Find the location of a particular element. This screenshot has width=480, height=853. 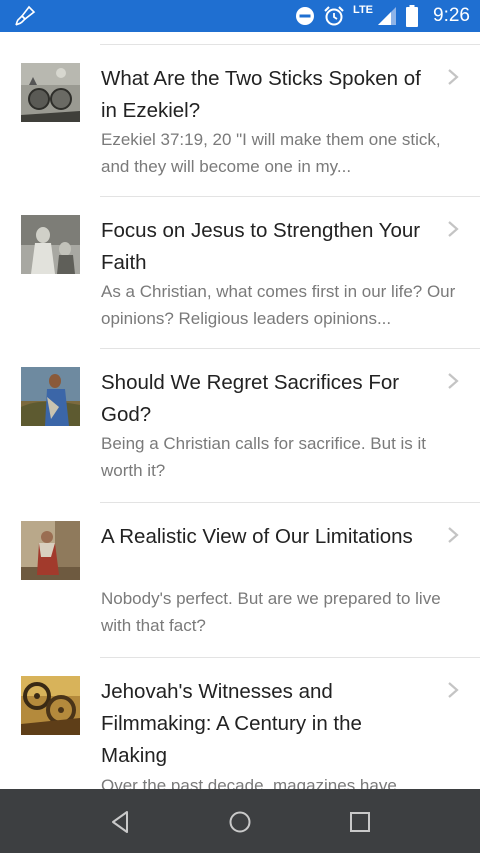

clock: 9:26 is located at coordinates (451, 15).